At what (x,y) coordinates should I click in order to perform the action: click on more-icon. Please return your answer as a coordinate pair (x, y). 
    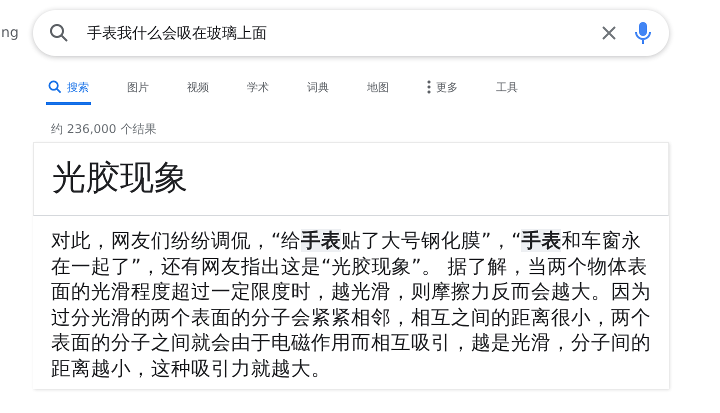
    Looking at the image, I should click on (429, 87).